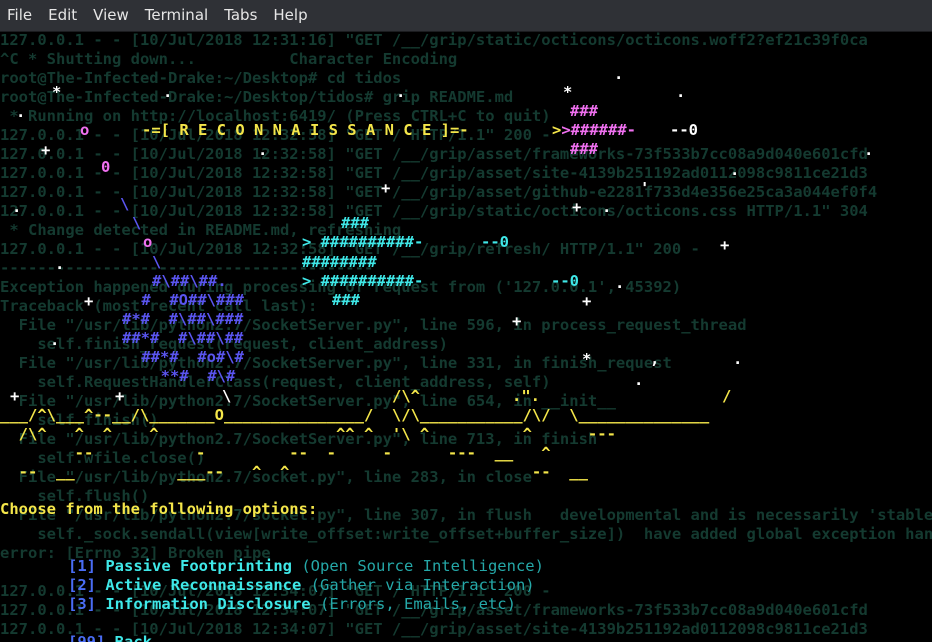 Image resolution: width=932 pixels, height=642 pixels. I want to click on ship-top: >>######-, so click(594, 130).